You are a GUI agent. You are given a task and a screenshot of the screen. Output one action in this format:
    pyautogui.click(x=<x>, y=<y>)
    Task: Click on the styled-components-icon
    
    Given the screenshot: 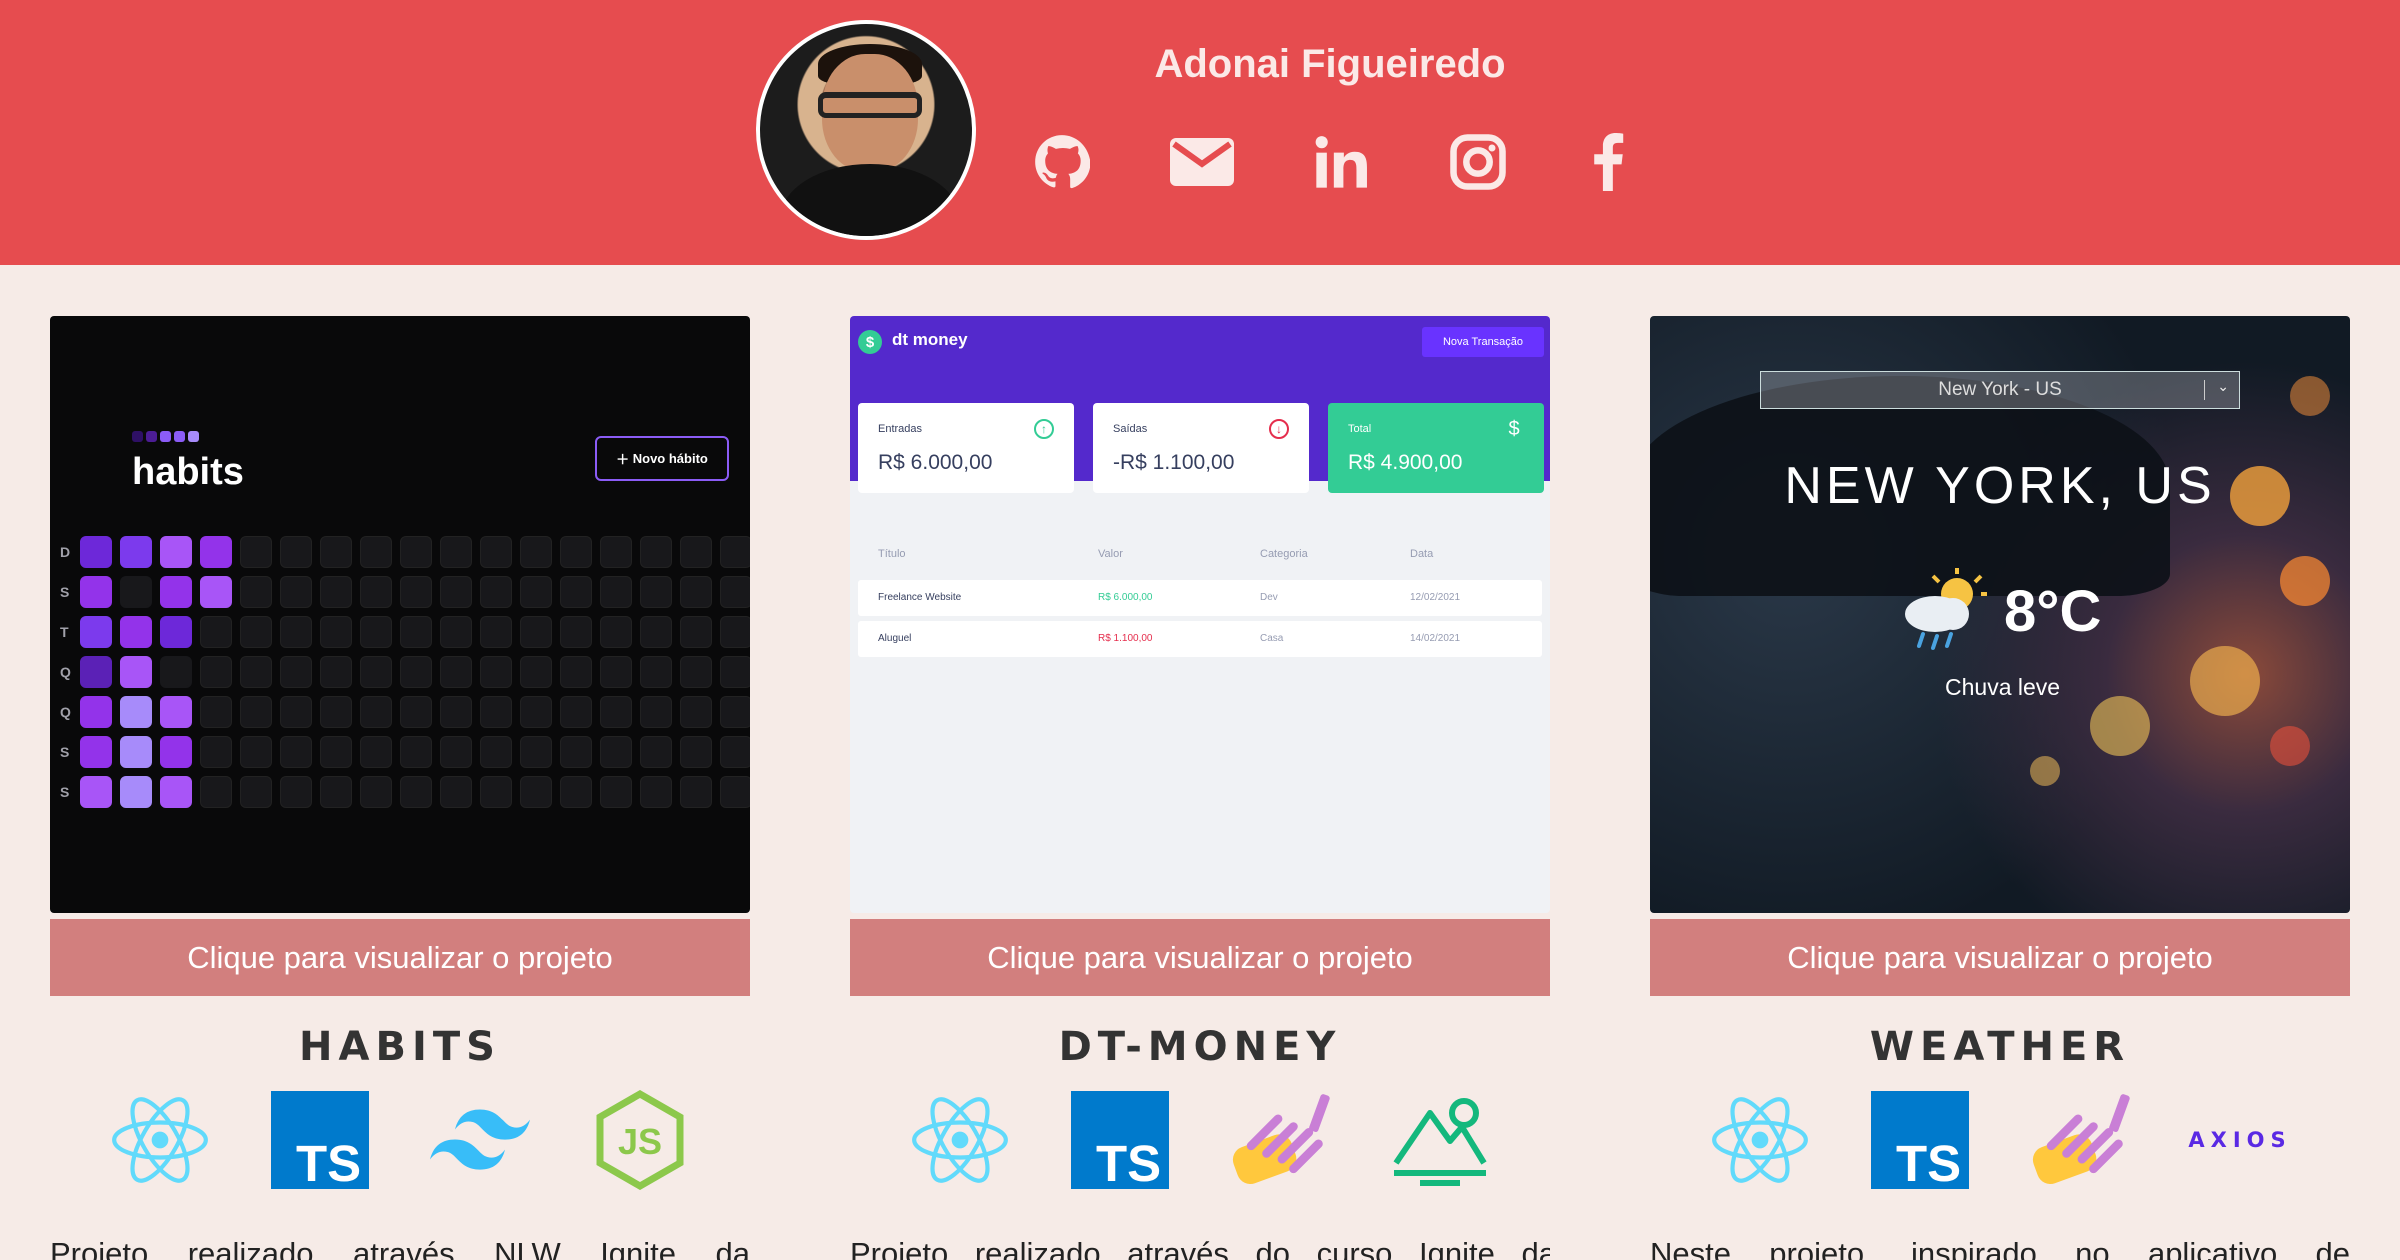 What is the action you would take?
    pyautogui.click(x=2080, y=1140)
    